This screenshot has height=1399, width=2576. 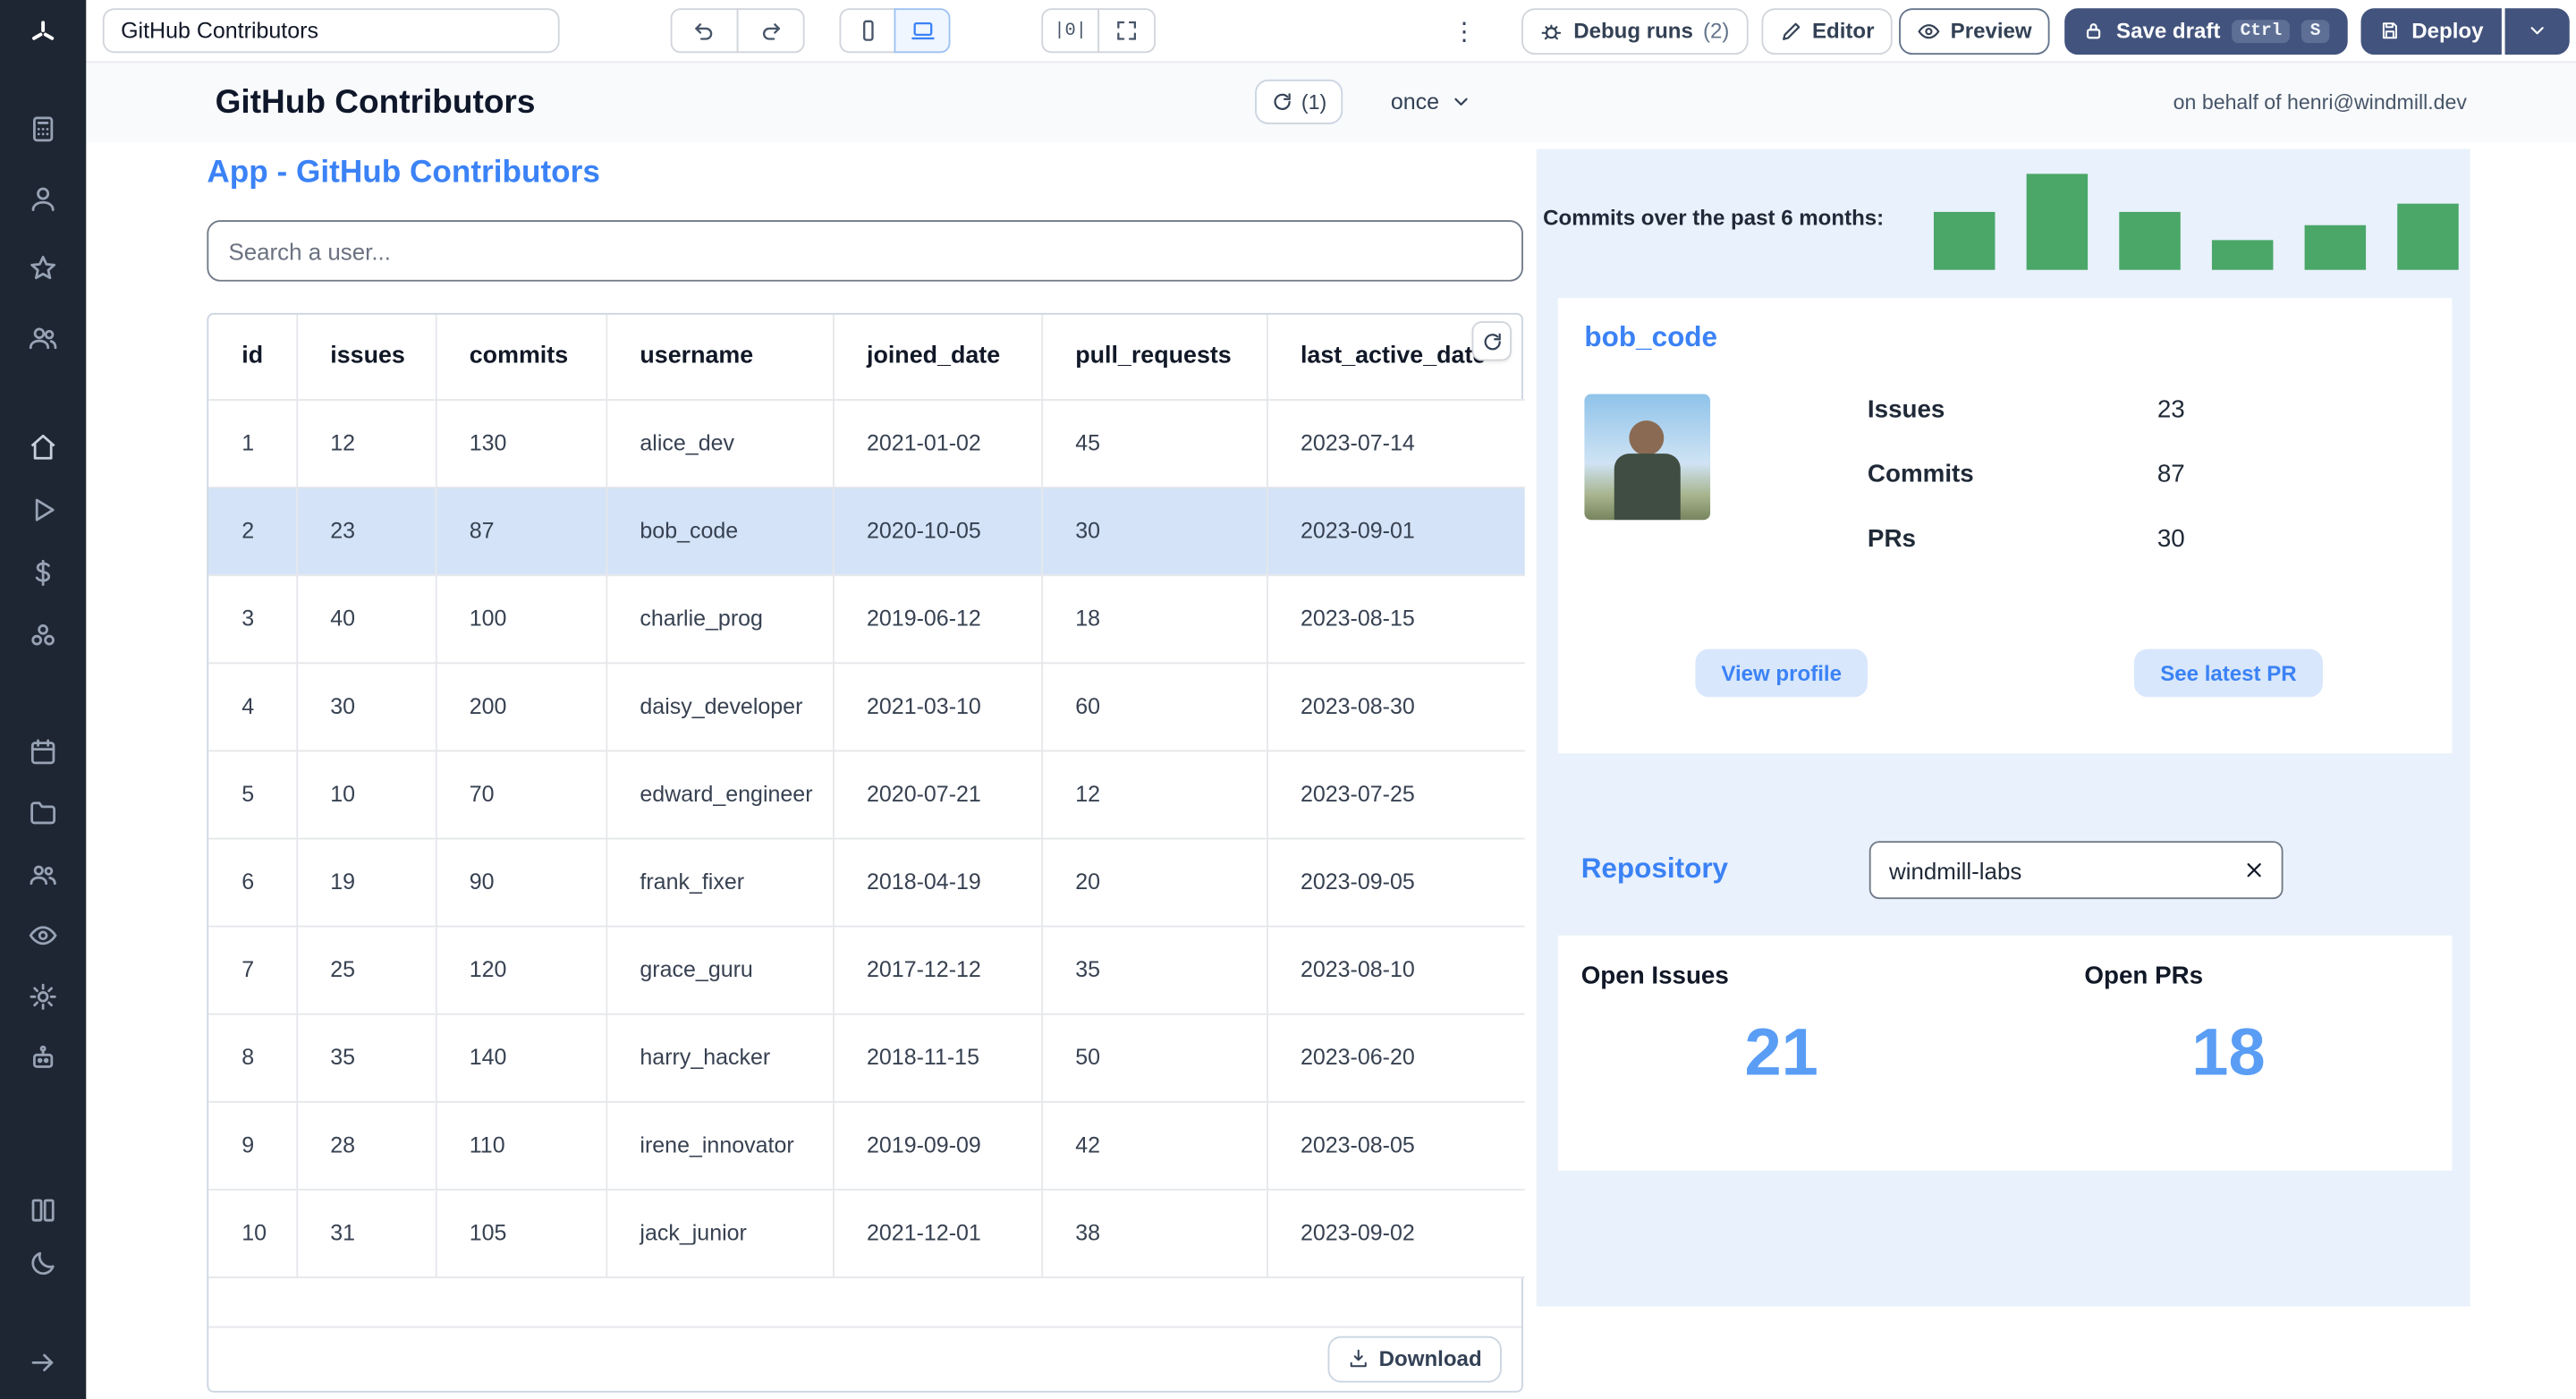 What do you see at coordinates (2253, 870) in the screenshot?
I see `close-icon` at bounding box center [2253, 870].